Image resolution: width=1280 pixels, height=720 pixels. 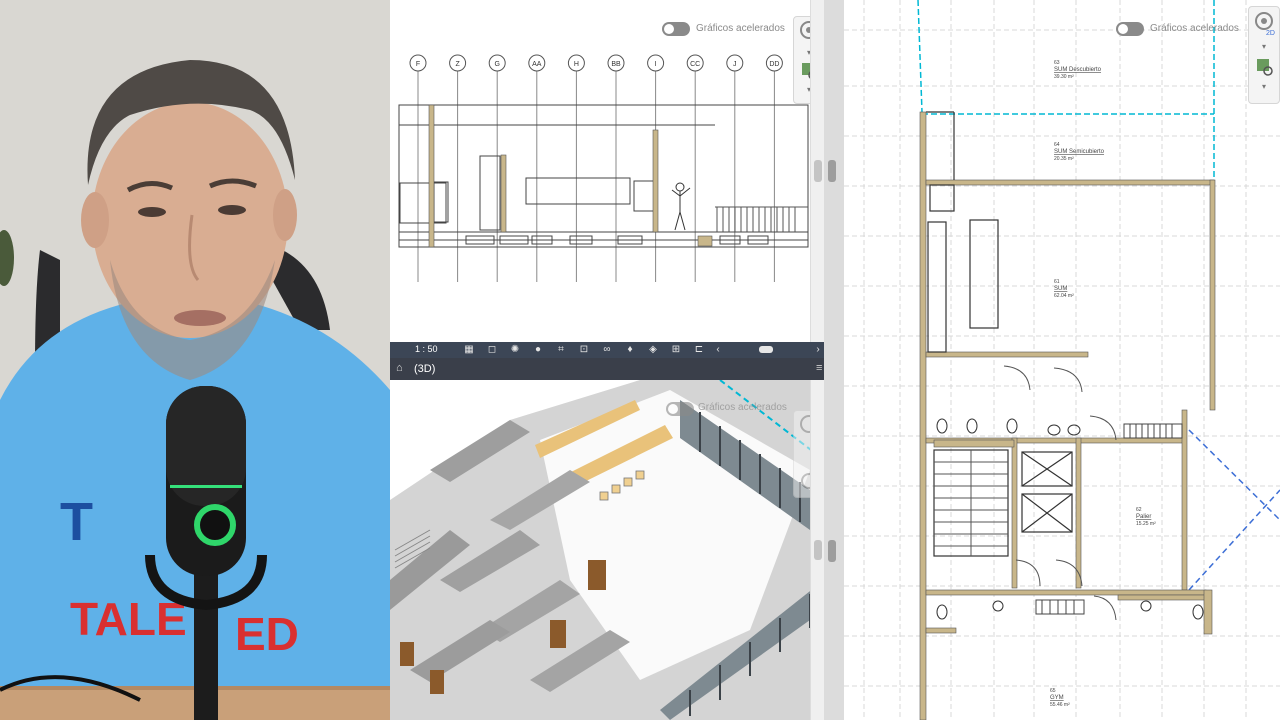 I want to click on elevation-drawing: F Z G AA H BB I CC J DD, so click(x=603, y=168).